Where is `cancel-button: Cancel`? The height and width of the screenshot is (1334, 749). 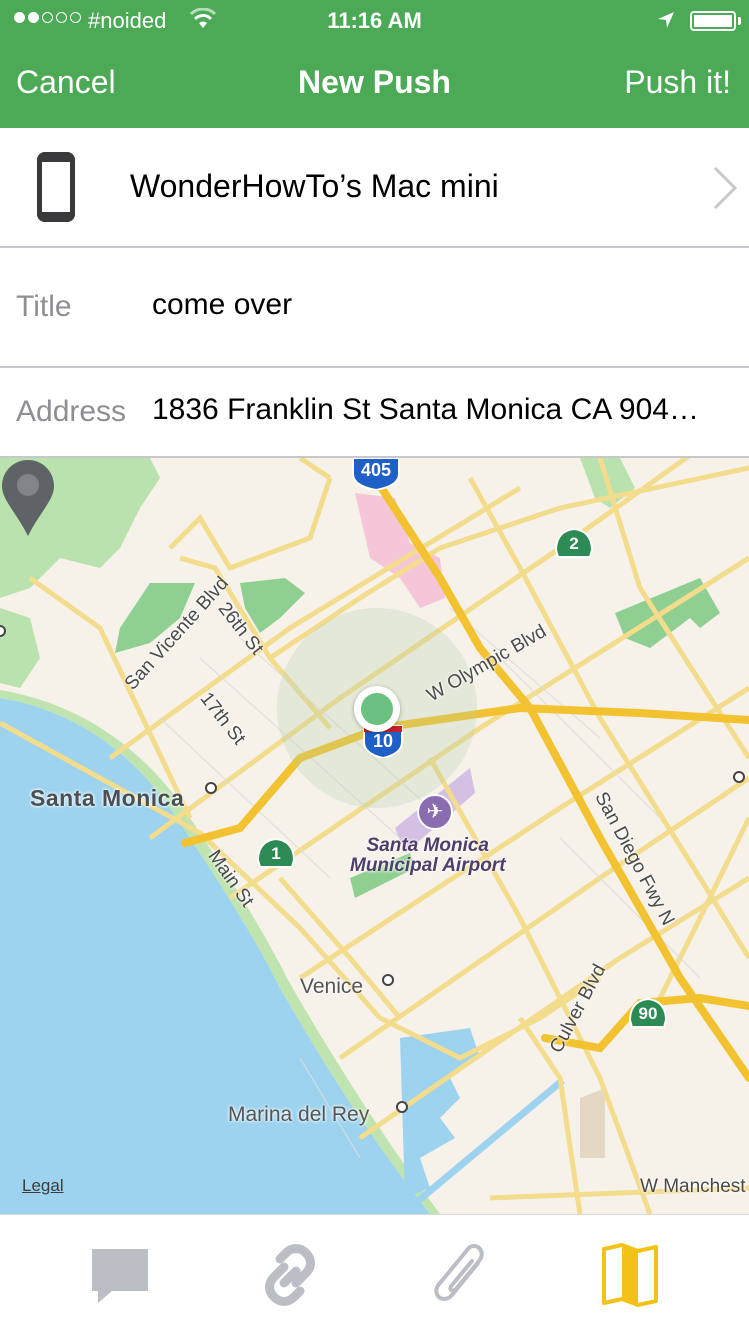
cancel-button: Cancel is located at coordinates (66, 82).